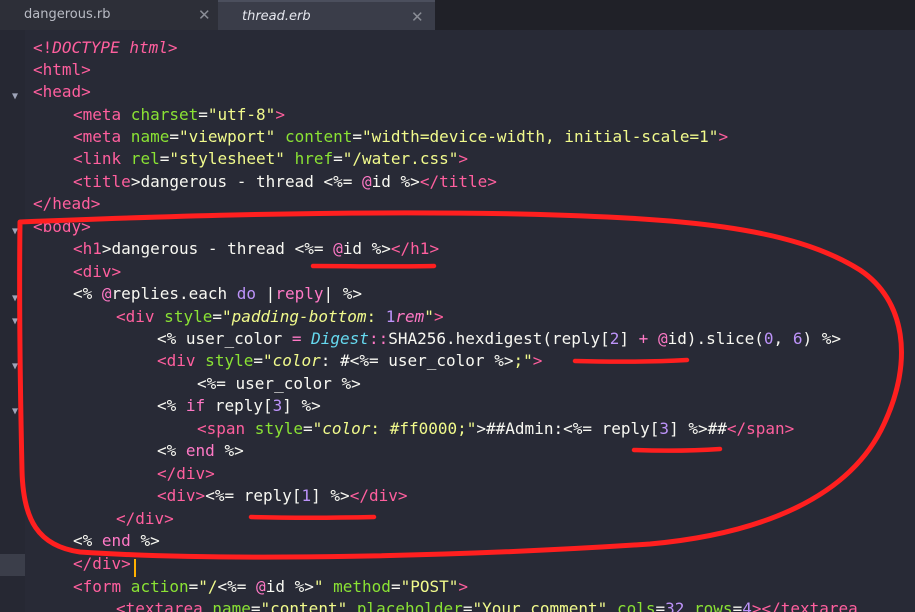 Image resolution: width=915 pixels, height=612 pixels. Describe the element at coordinates (378, 338) in the screenshot. I see `operator: ::` at that location.